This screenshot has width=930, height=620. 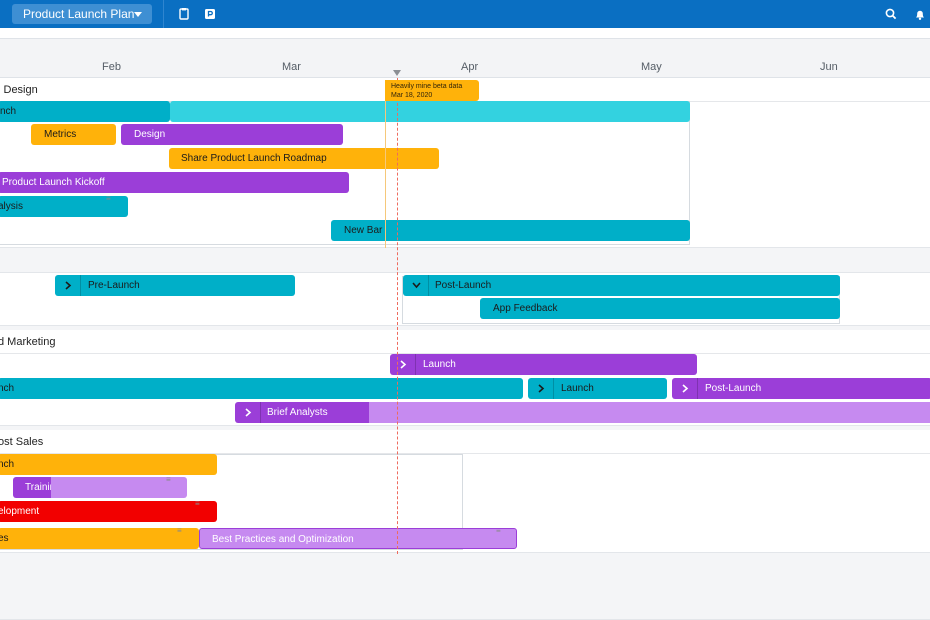 I want to click on milestone-title: Heavily mine beta data, so click(x=427, y=86).